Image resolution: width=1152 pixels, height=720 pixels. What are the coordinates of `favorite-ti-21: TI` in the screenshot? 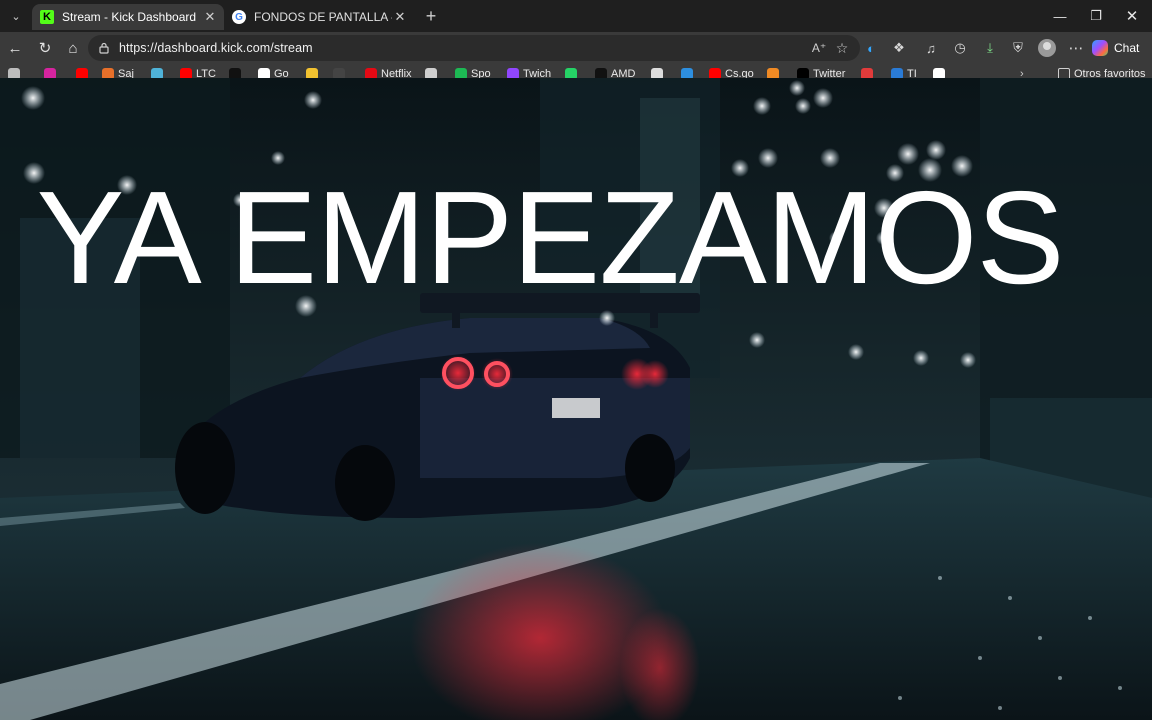 It's located at (904, 73).